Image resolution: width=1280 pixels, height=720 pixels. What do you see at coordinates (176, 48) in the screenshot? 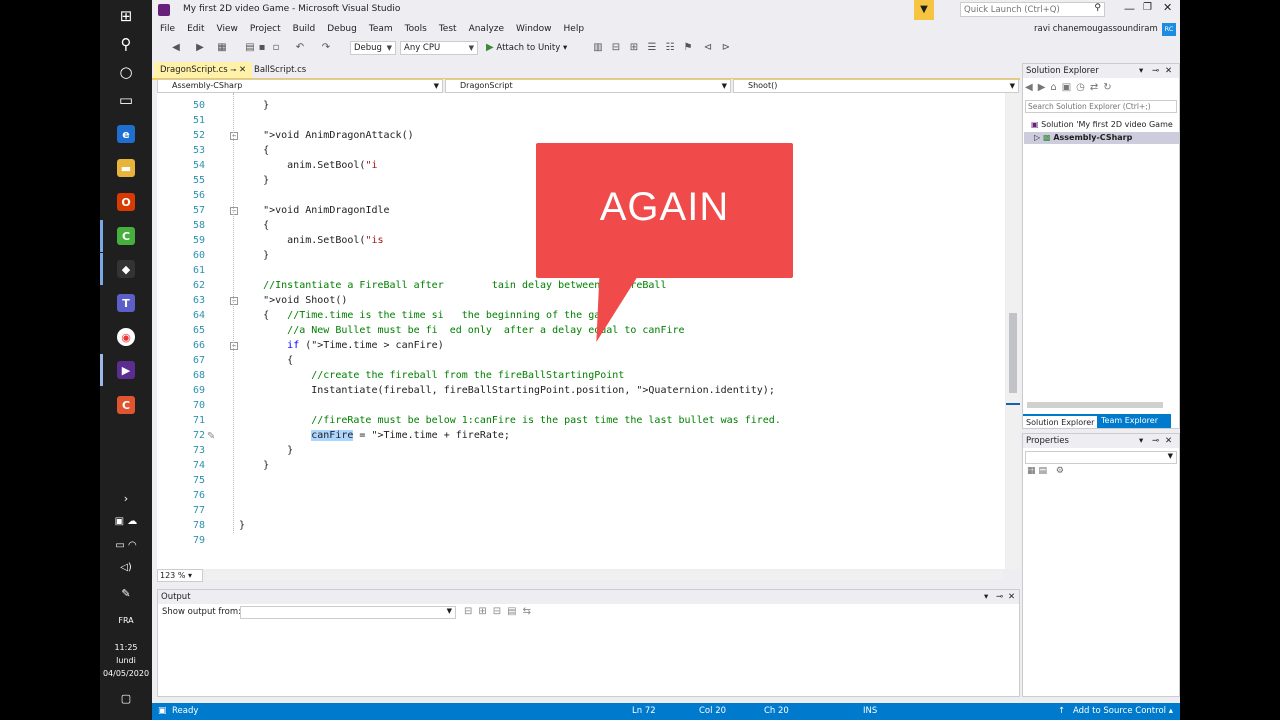
I see `back-icon: ◀` at bounding box center [176, 48].